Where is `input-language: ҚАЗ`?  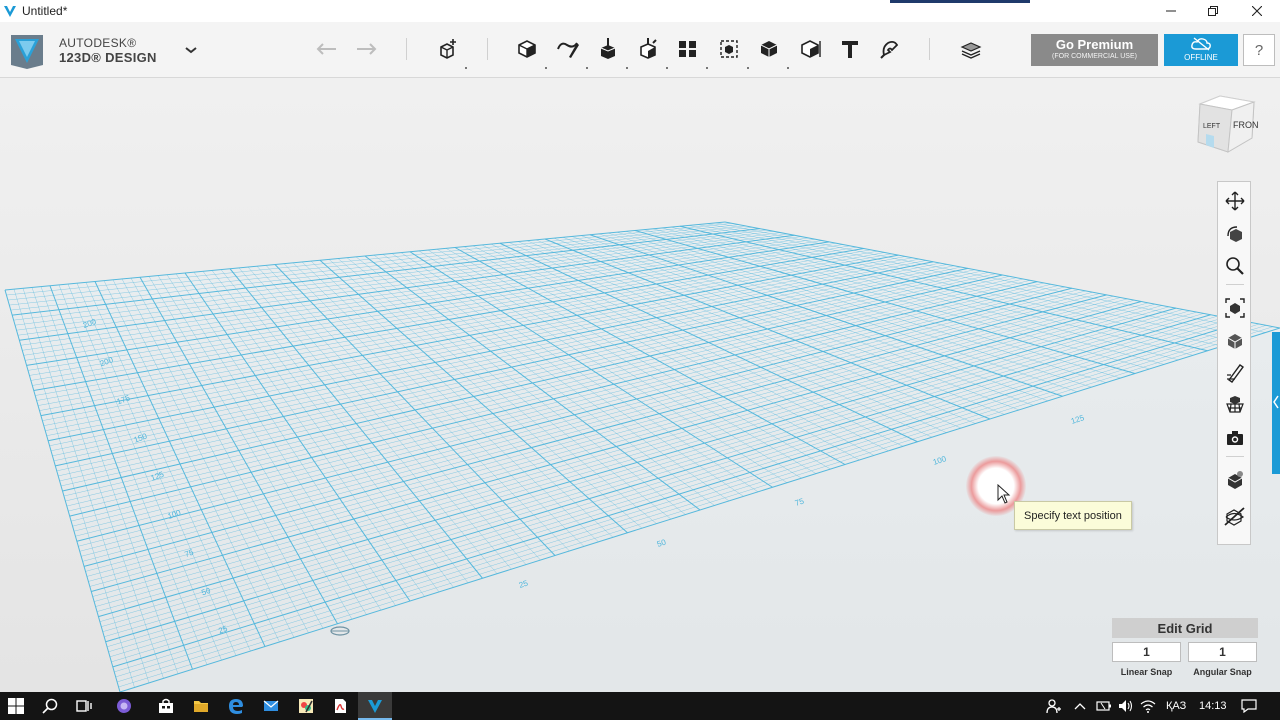
input-language: ҚАЗ is located at coordinates (1176, 706).